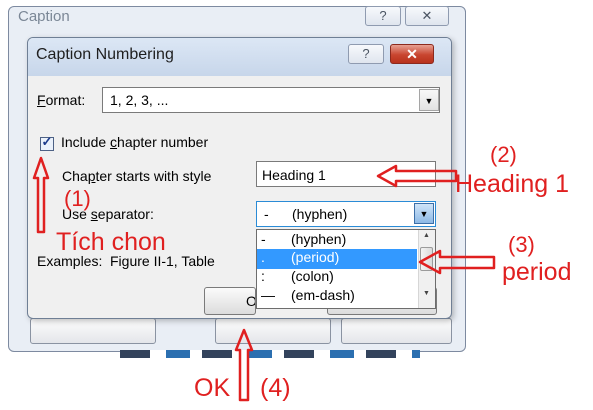 This screenshot has width=593, height=410. Describe the element at coordinates (111, 242) in the screenshot. I see `annotation-step-1-text: Tích chon` at that location.